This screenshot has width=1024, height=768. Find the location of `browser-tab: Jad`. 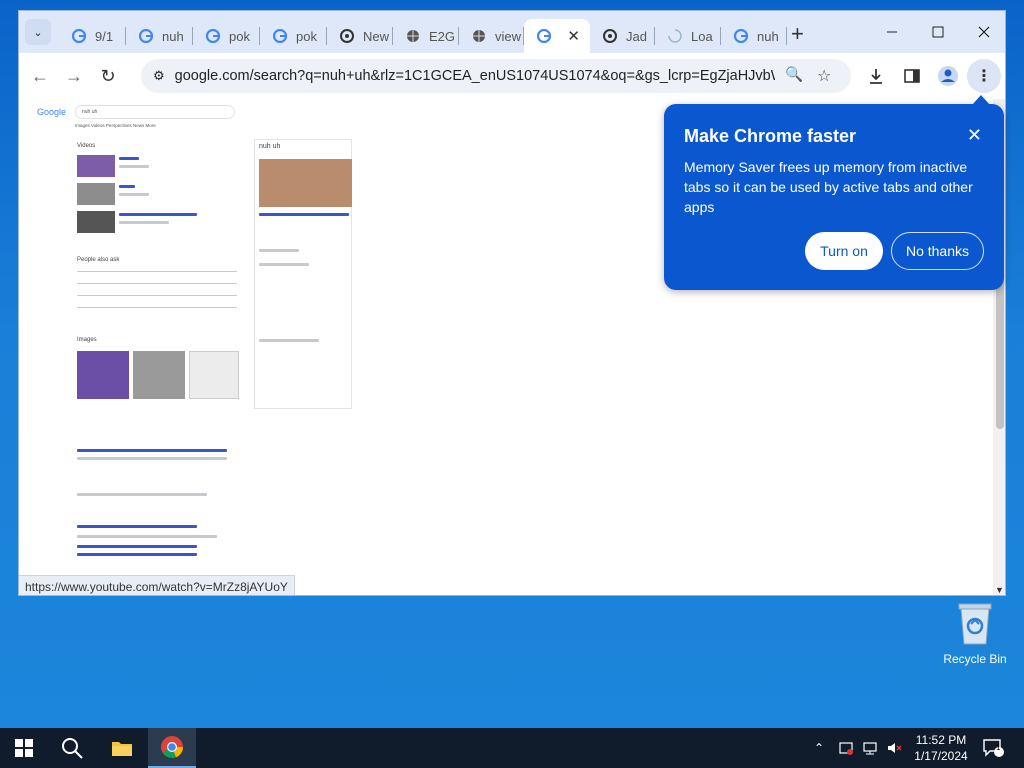

browser-tab: Jad is located at coordinates (622, 36).